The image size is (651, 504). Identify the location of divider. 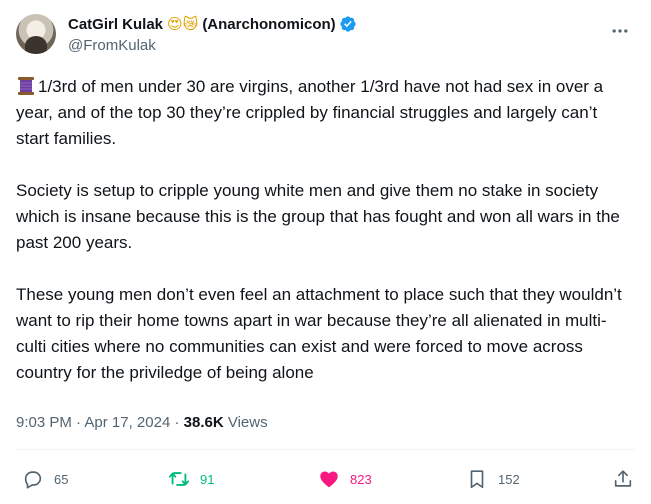
(325, 449).